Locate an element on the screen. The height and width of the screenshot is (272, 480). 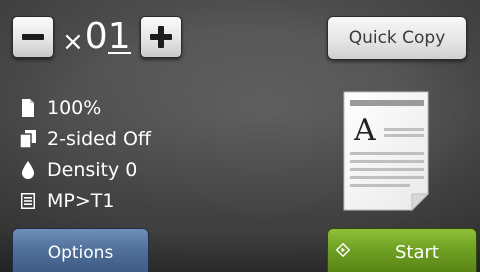
copies-count-display: × 01 is located at coordinates (96, 37).